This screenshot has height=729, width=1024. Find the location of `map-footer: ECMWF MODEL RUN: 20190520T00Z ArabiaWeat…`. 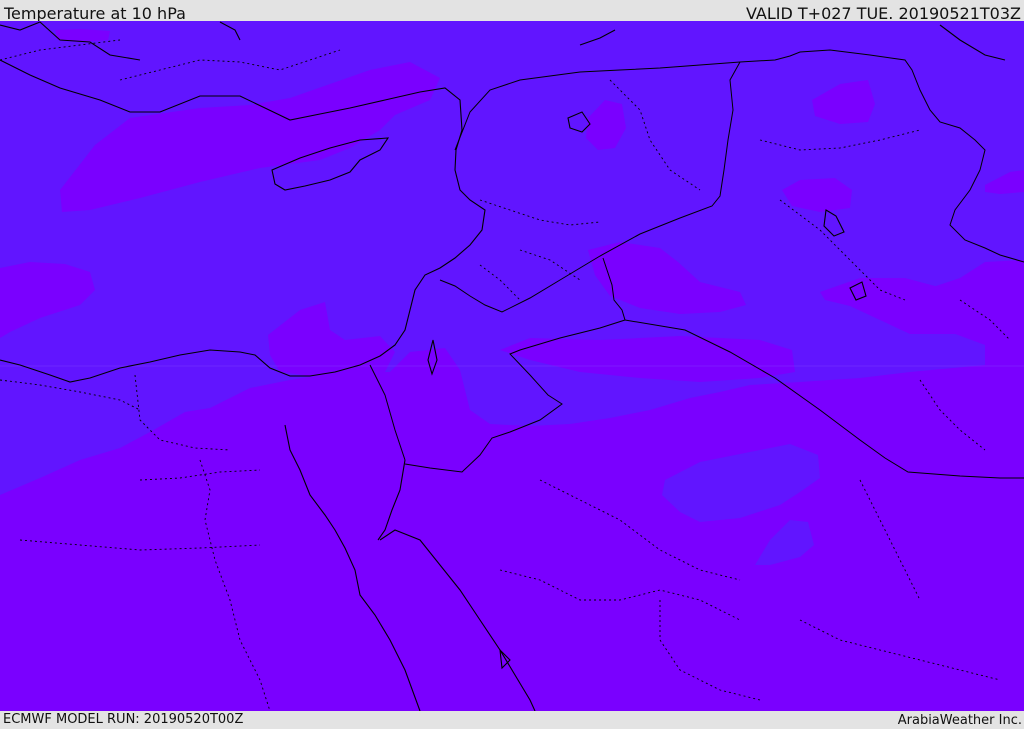

map-footer: ECMWF MODEL RUN: 20190520T00Z ArabiaWeat… is located at coordinates (512, 720).